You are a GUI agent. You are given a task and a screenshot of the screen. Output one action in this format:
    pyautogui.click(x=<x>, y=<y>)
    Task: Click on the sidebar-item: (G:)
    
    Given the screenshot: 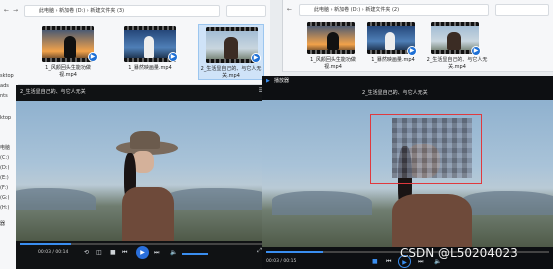 What is the action you would take?
    pyautogui.click(x=4, y=198)
    